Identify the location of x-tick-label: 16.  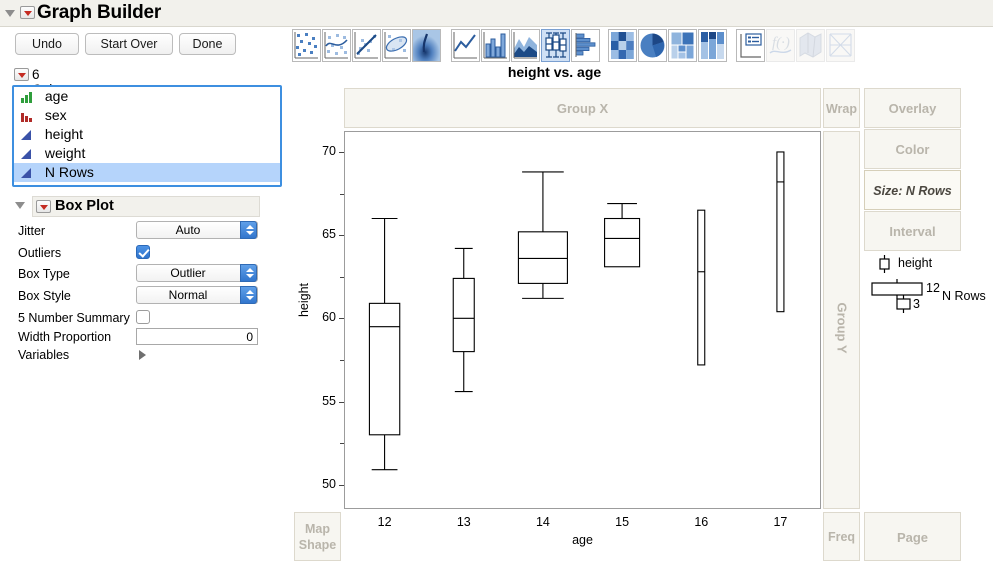
(701, 522).